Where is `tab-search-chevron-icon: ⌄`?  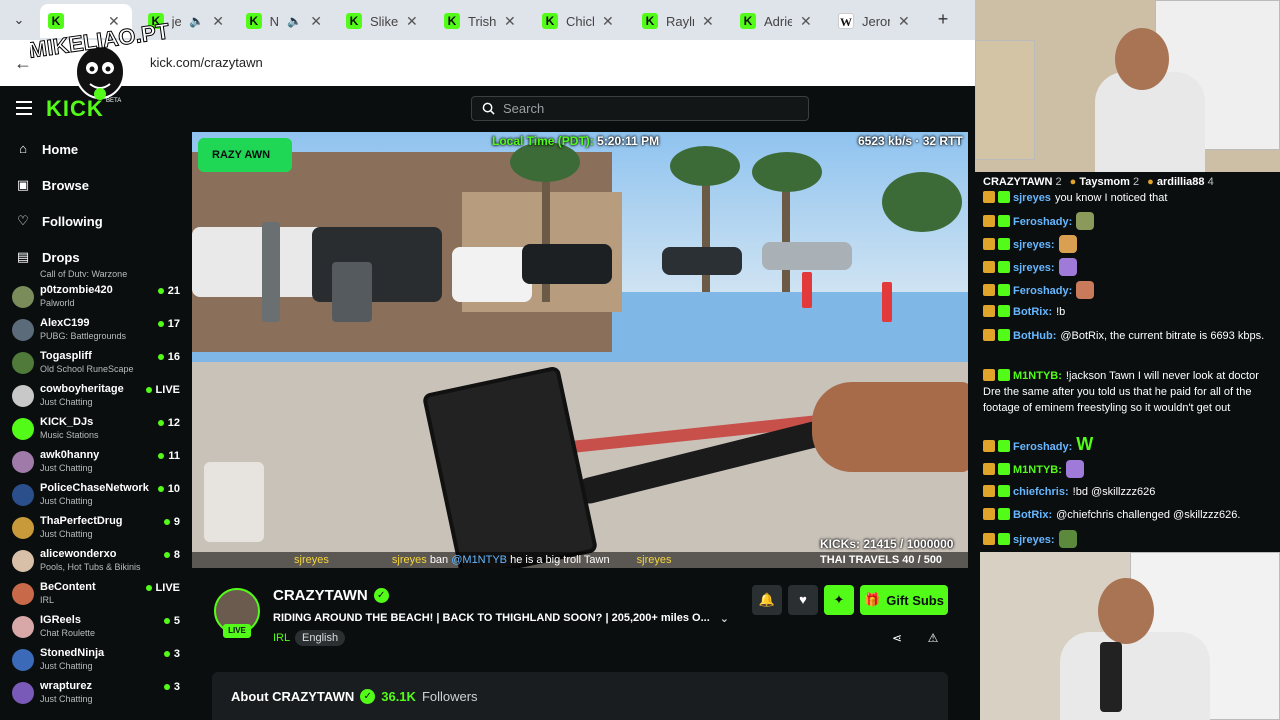
tab-search-chevron-icon: ⌄ is located at coordinates (19, 20).